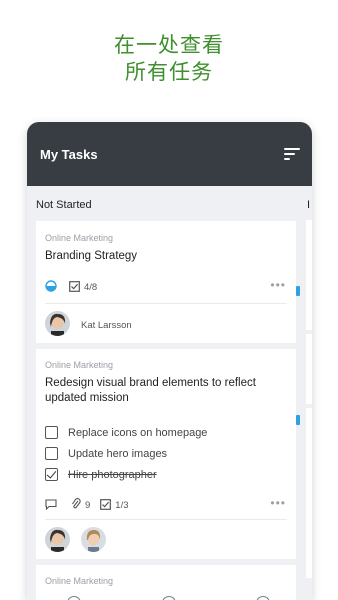  I want to click on checklist-count: 4/8, so click(91, 287).